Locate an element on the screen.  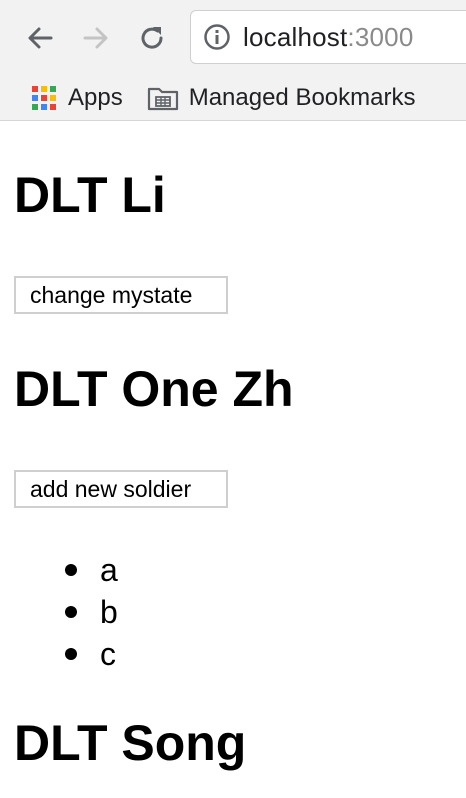
info-icon is located at coordinates (217, 37).